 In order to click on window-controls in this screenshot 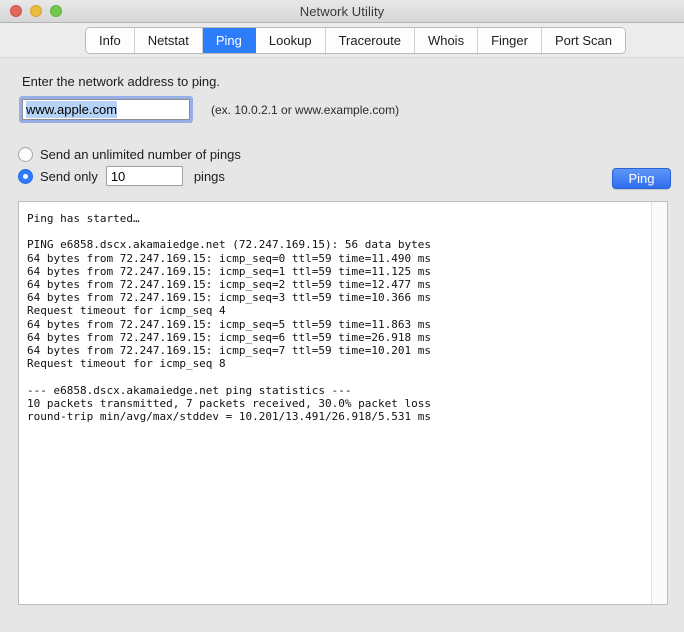, I will do `click(36, 11)`.